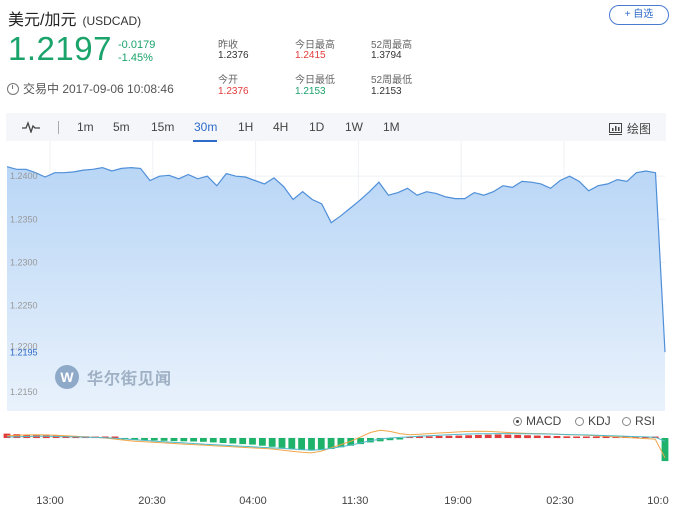 This screenshot has height=522, width=688. What do you see at coordinates (31, 127) in the screenshot?
I see `chart-type-icon` at bounding box center [31, 127].